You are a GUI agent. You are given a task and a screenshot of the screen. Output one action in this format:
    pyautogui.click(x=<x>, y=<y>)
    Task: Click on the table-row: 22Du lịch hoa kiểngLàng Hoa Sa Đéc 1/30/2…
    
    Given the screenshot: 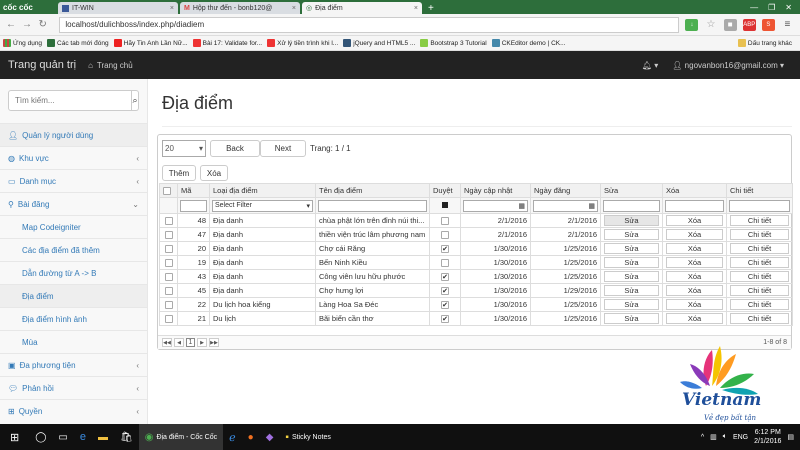 What is the action you would take?
    pyautogui.click(x=476, y=304)
    